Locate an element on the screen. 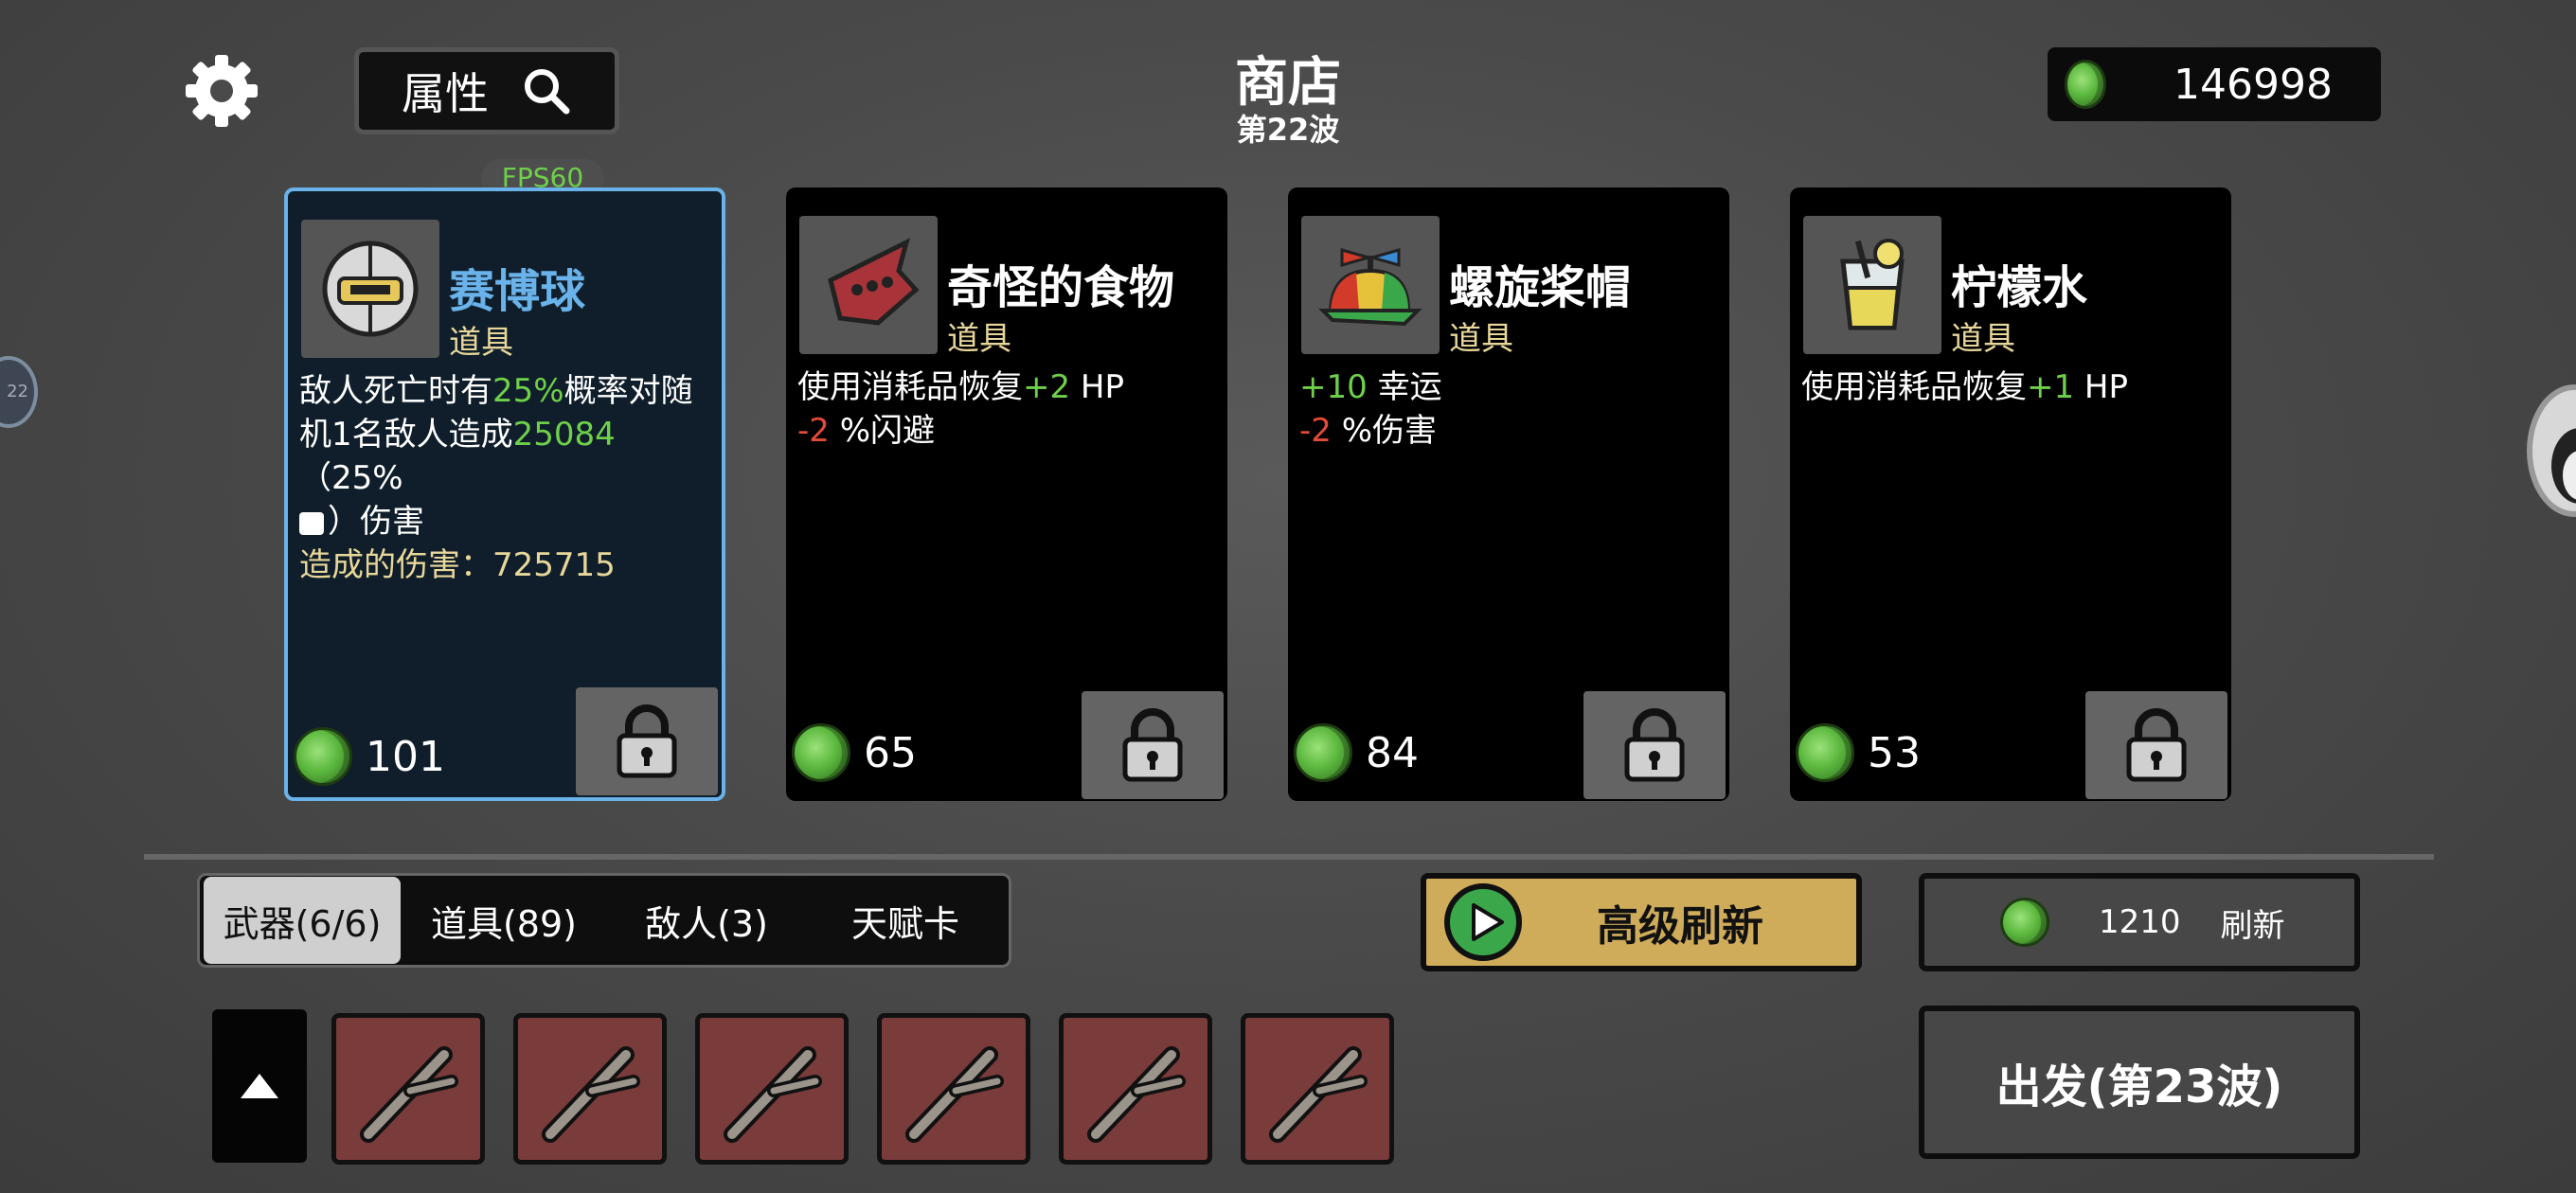 The height and width of the screenshot is (1193, 2576). attributes-button: 属性 is located at coordinates (486, 90).